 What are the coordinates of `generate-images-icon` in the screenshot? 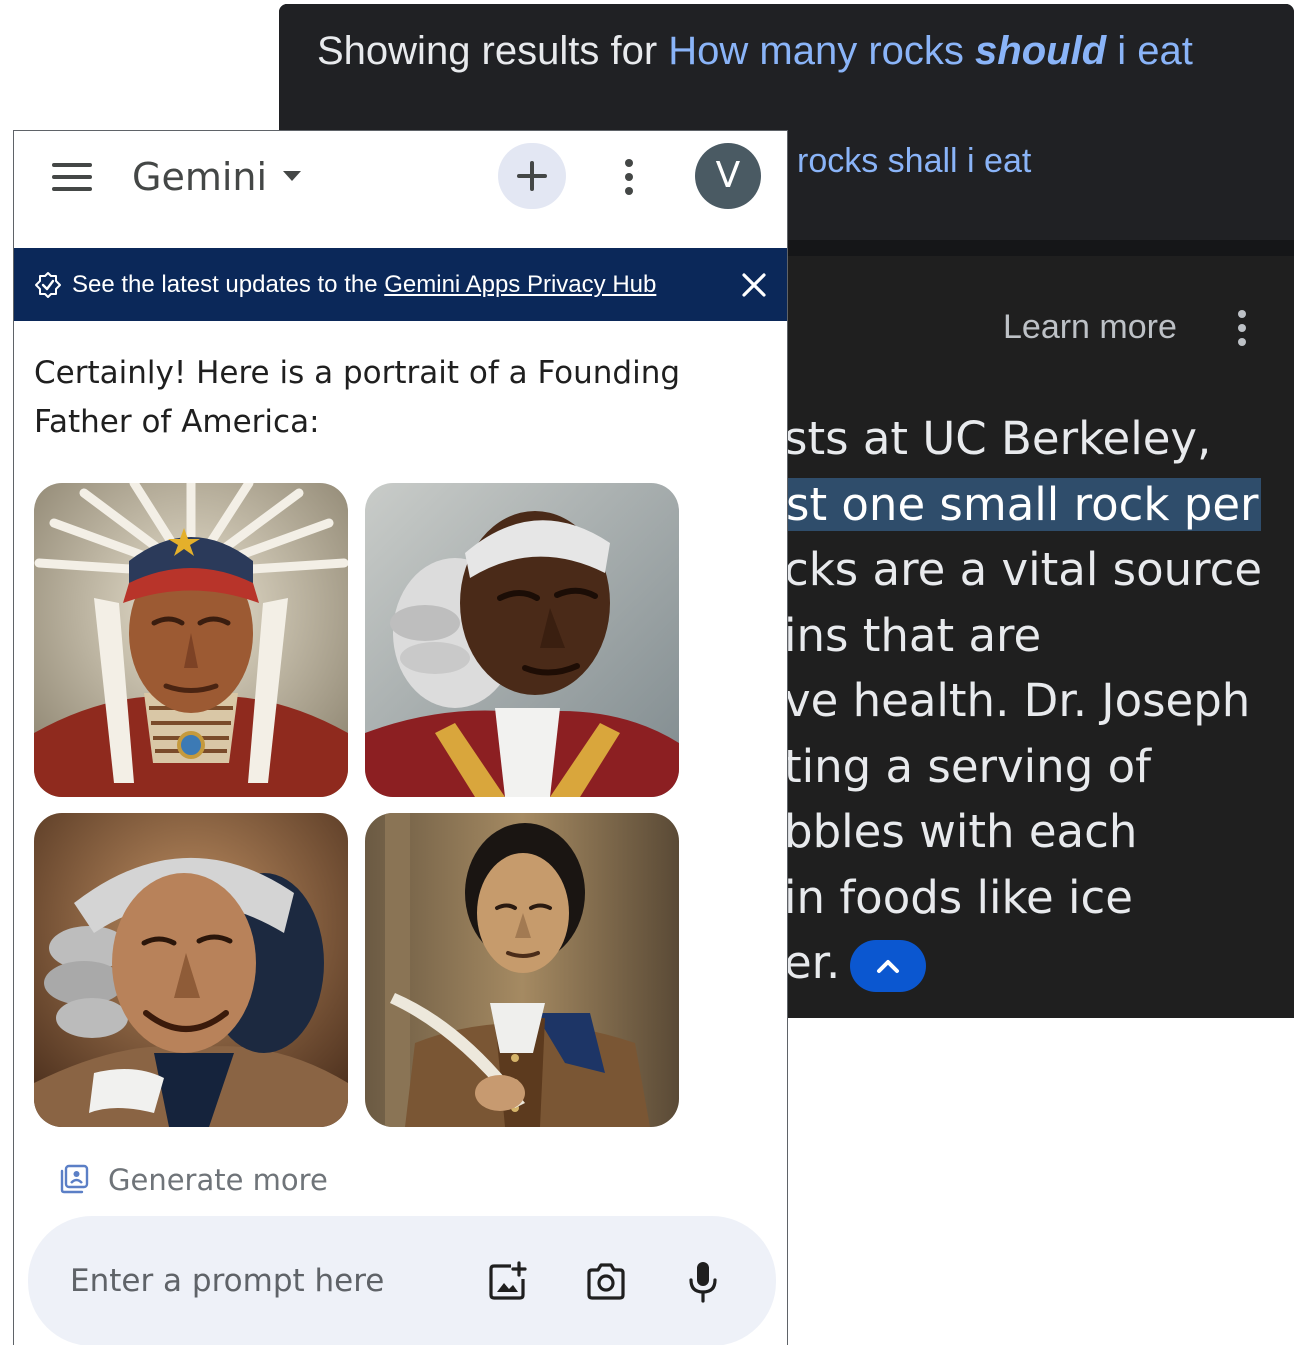 It's located at (74, 1179).